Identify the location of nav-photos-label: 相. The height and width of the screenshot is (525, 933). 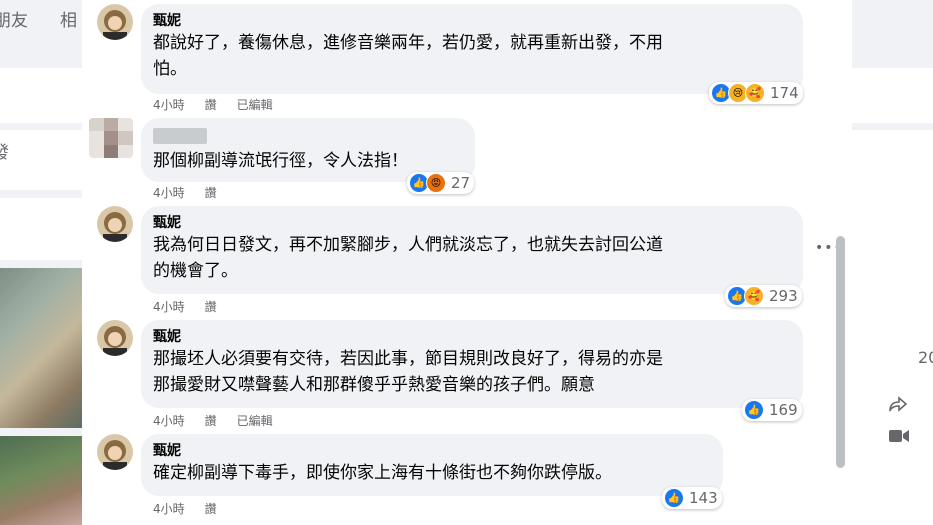
(68, 18).